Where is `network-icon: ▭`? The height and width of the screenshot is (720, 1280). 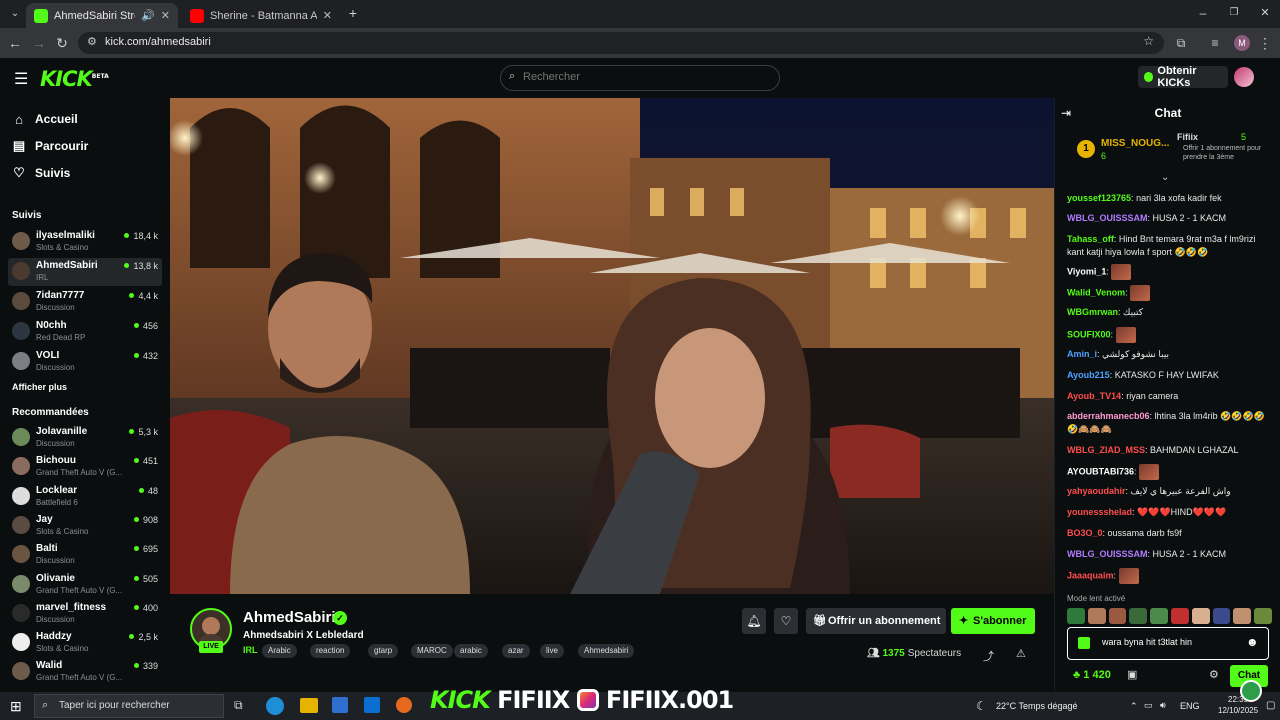 network-icon: ▭ is located at coordinates (1148, 705).